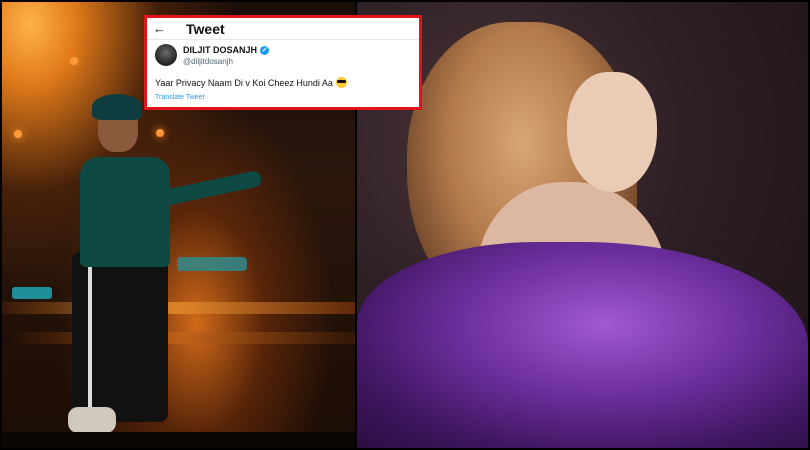 The height and width of the screenshot is (450, 810). I want to click on author-handle: @diljitdosanjh, so click(208, 61).